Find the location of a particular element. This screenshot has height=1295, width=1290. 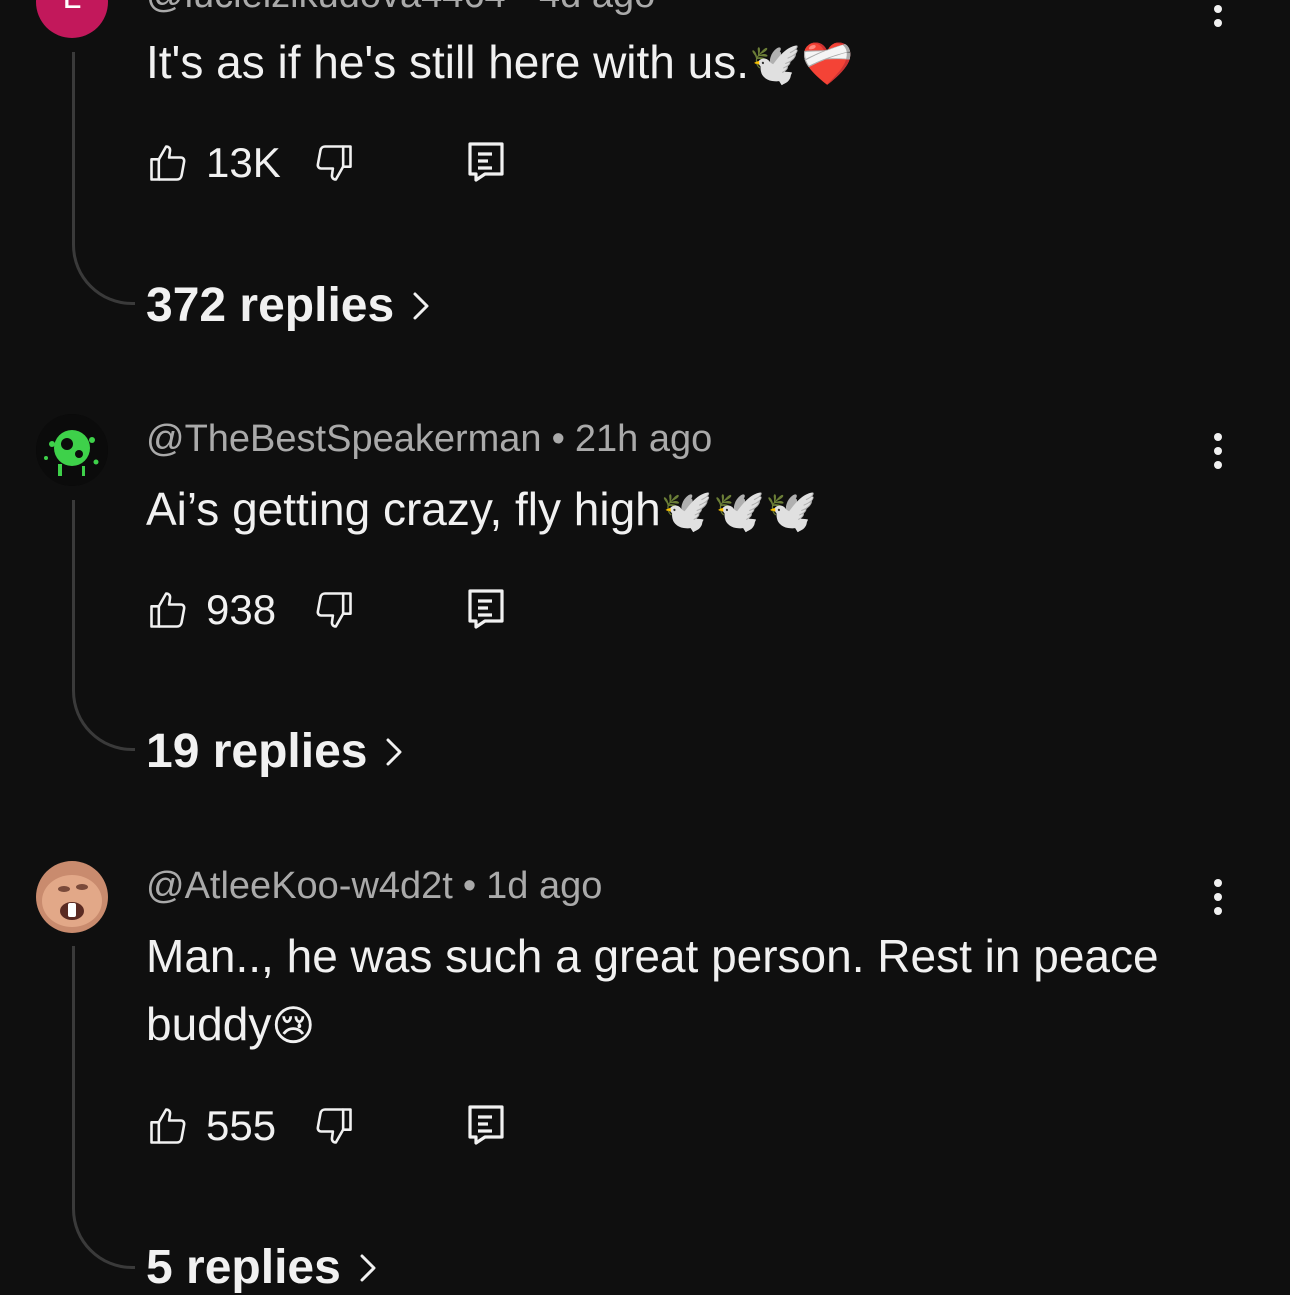

comment-time: 21h ago is located at coordinates (643, 439).